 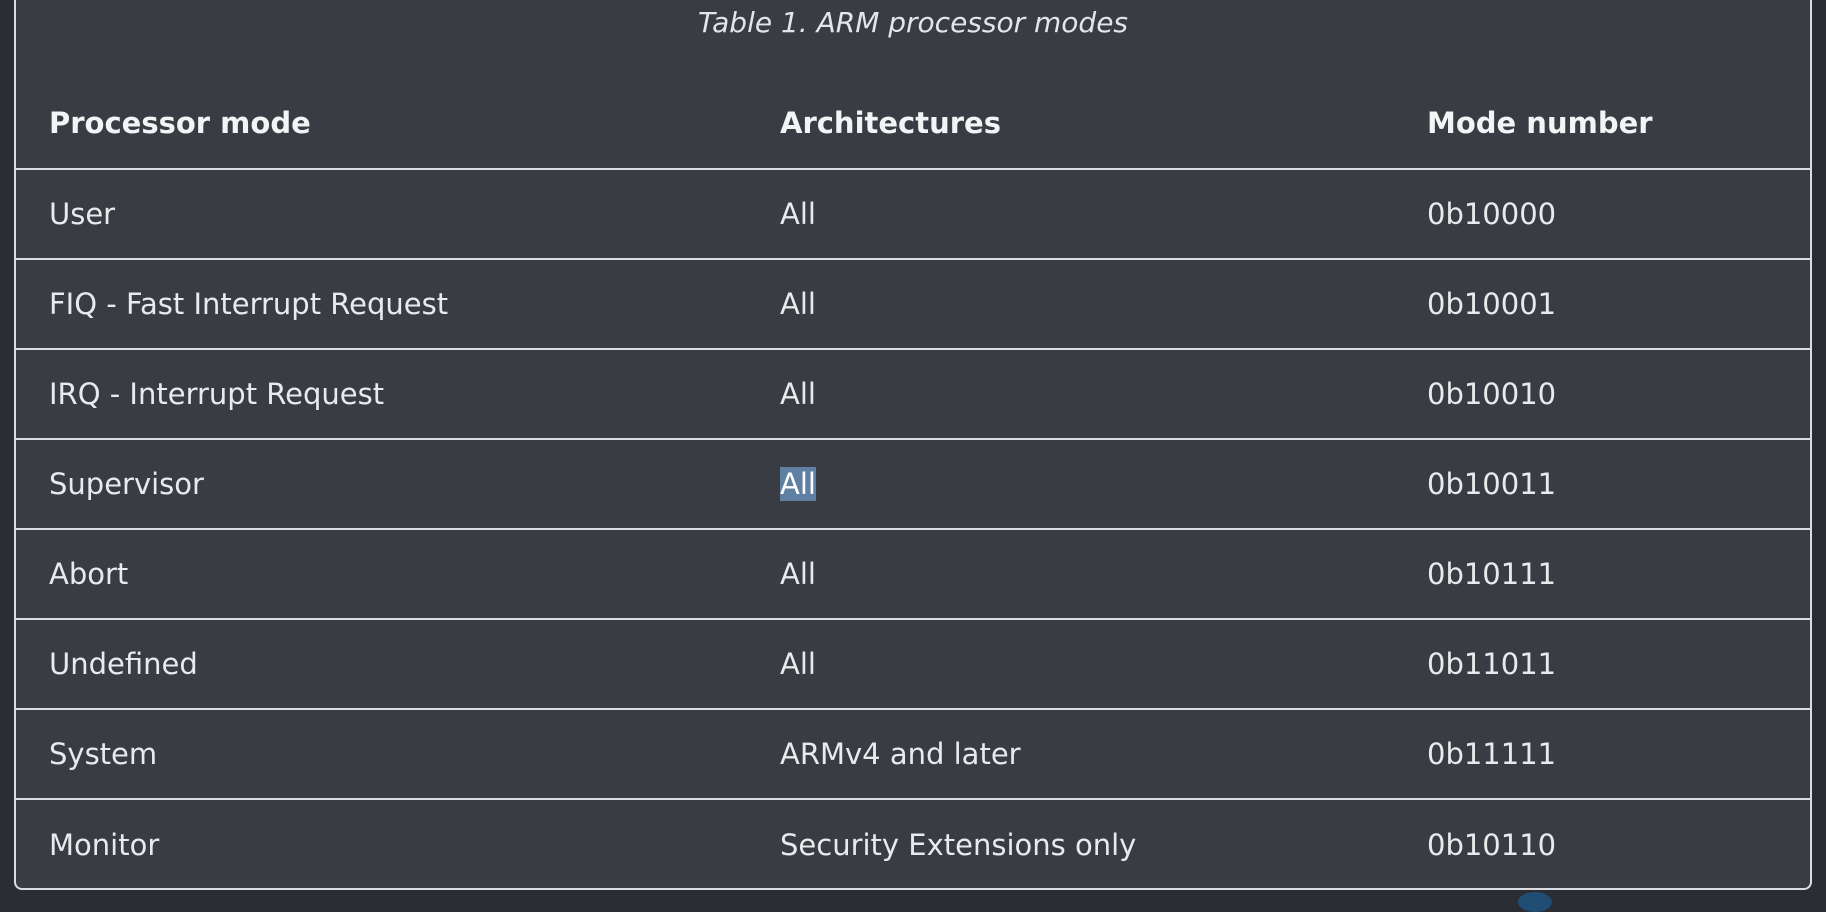 I want to click on column-header-architectures: Architectures, so click(x=890, y=123).